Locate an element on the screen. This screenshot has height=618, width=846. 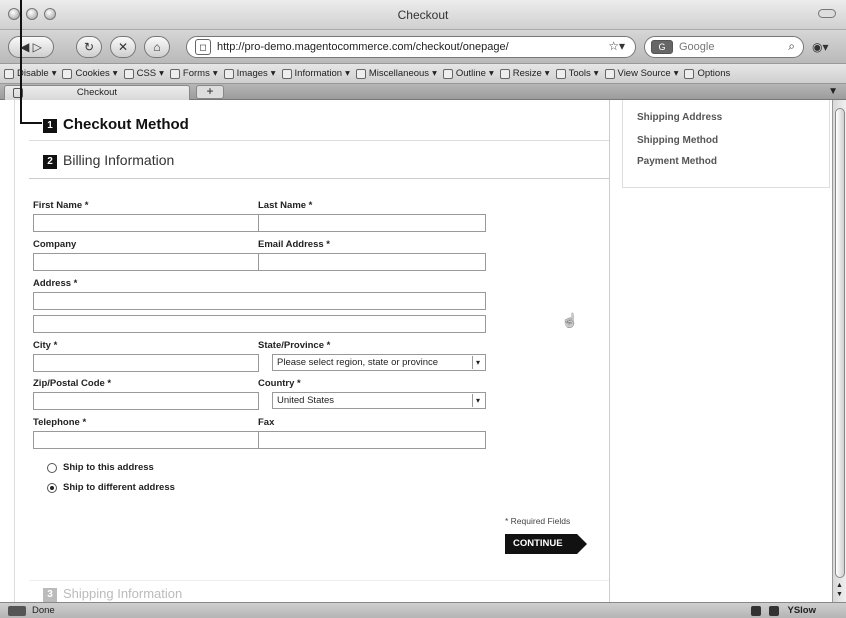
toolbar-toggle-button is located at coordinates (827, 13).